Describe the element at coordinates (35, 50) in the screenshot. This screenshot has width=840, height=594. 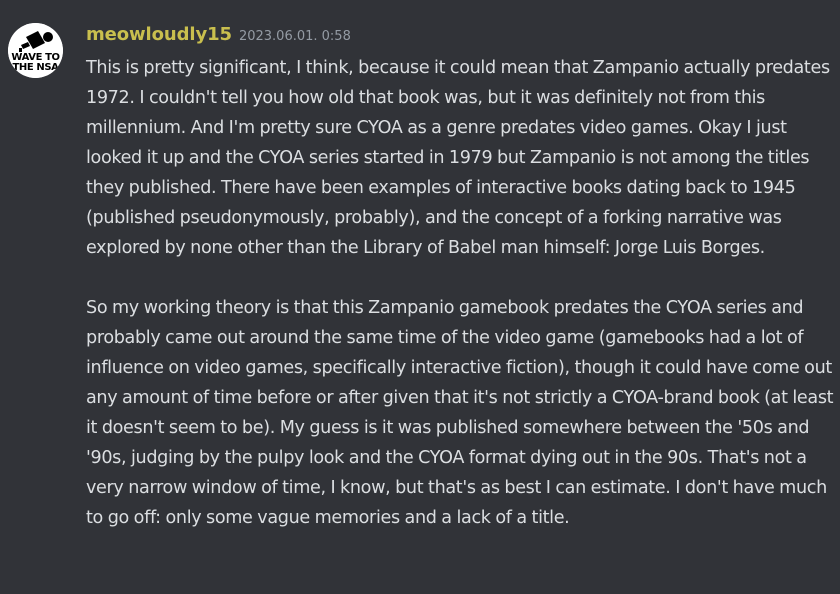
I see `avatar: WAVE TO THE NSA` at that location.